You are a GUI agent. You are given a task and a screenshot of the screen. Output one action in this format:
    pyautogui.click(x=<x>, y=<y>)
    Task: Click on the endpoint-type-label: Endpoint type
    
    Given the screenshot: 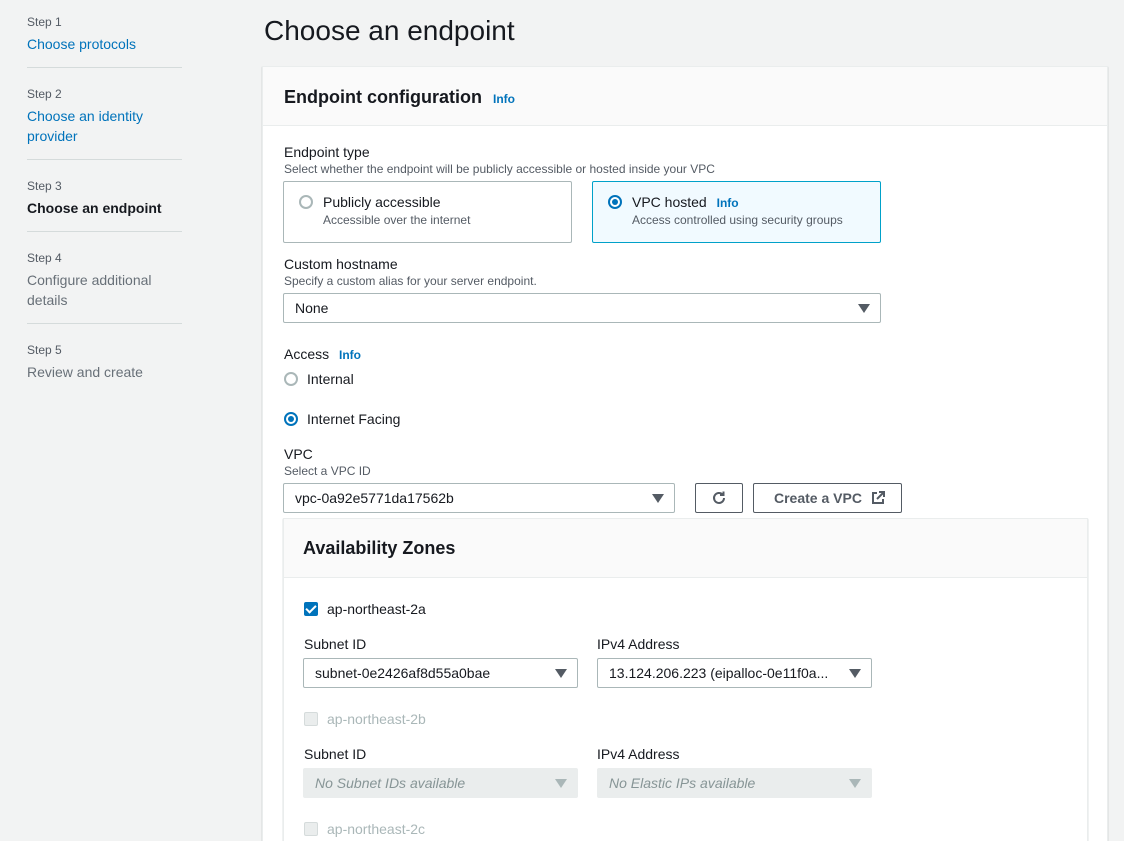 What is the action you would take?
    pyautogui.click(x=327, y=152)
    